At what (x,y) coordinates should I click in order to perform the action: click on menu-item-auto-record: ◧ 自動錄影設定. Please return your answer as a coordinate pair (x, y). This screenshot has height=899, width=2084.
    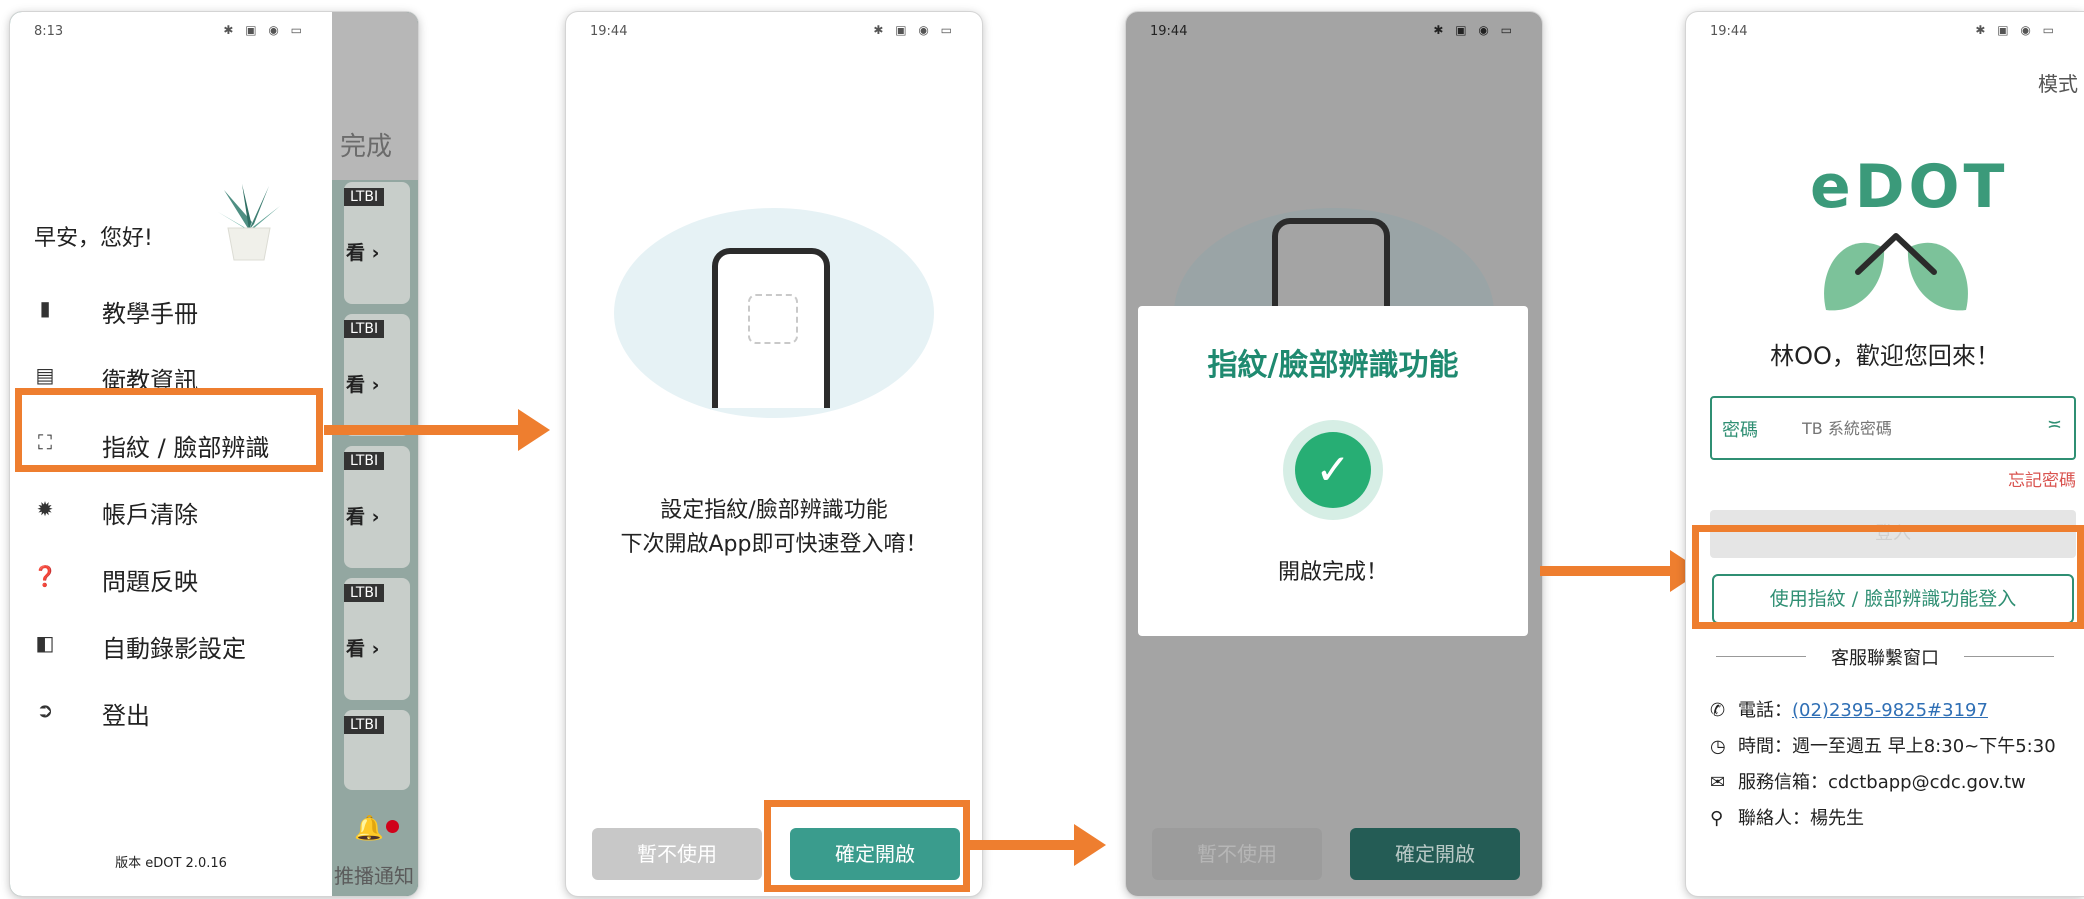
    Looking at the image, I should click on (177, 644).